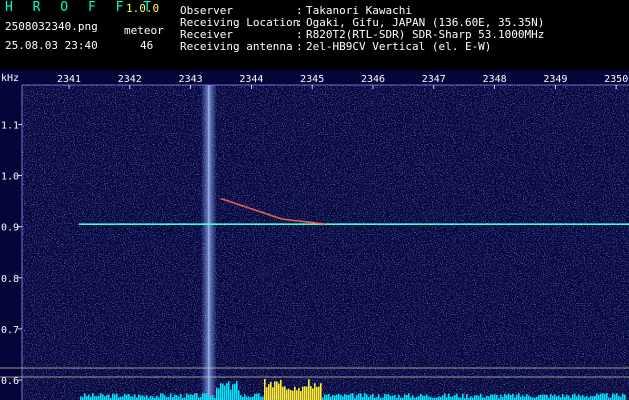  I want to click on x-tick-label-2347: 2347, so click(434, 79).